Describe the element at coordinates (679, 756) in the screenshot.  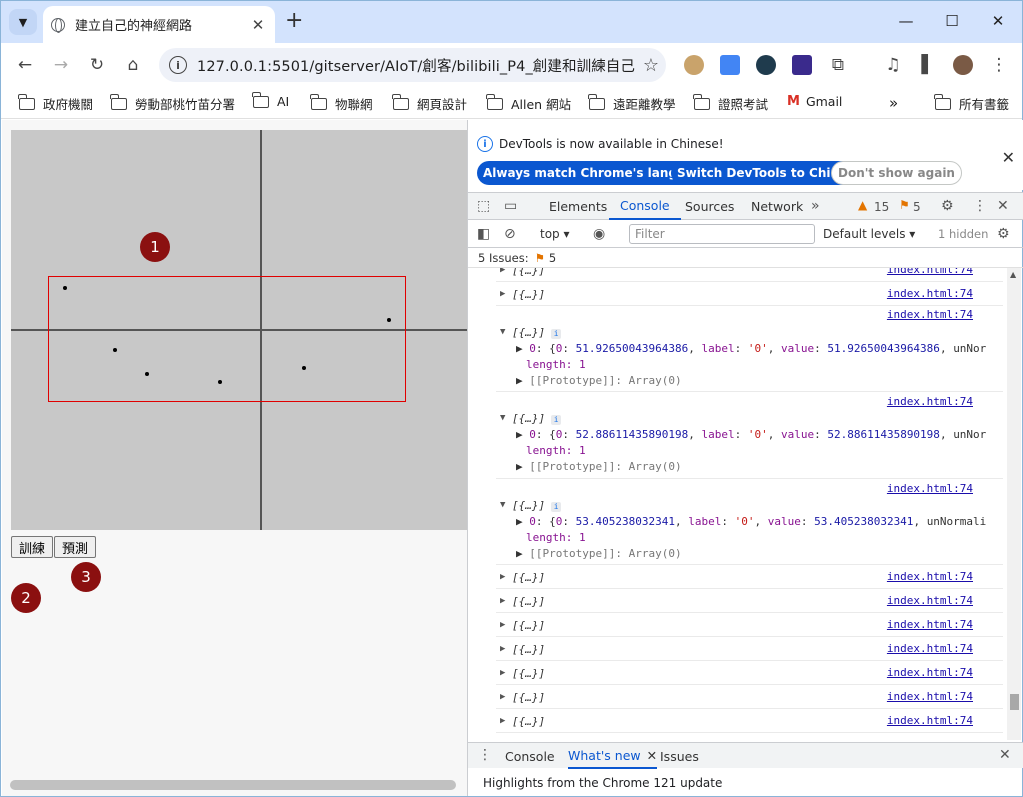
I see `drawer-tab-issues: Issues` at that location.